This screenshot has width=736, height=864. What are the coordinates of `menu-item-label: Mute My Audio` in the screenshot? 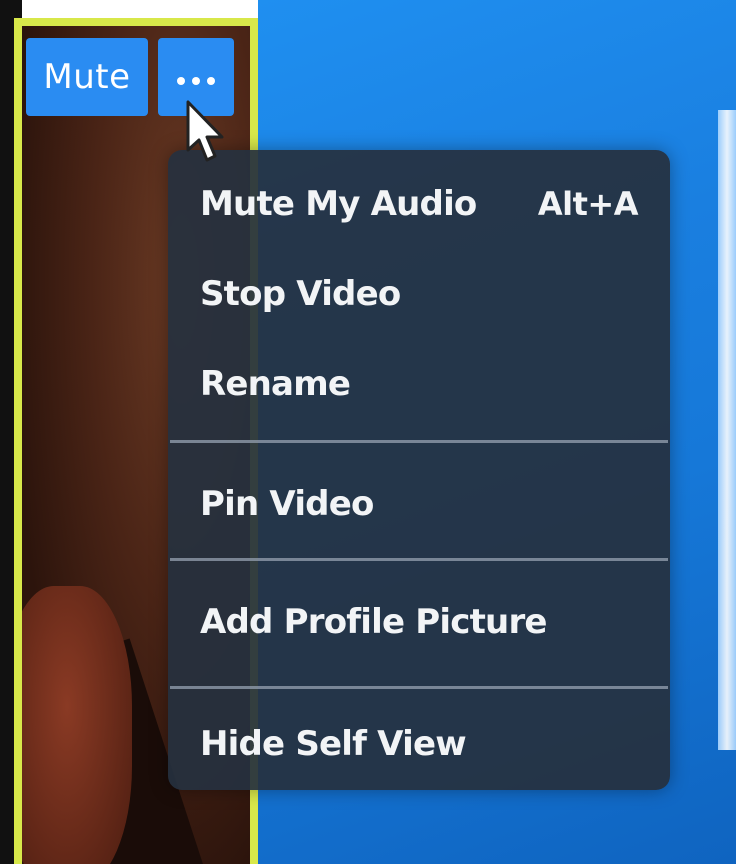 It's located at (338, 204).